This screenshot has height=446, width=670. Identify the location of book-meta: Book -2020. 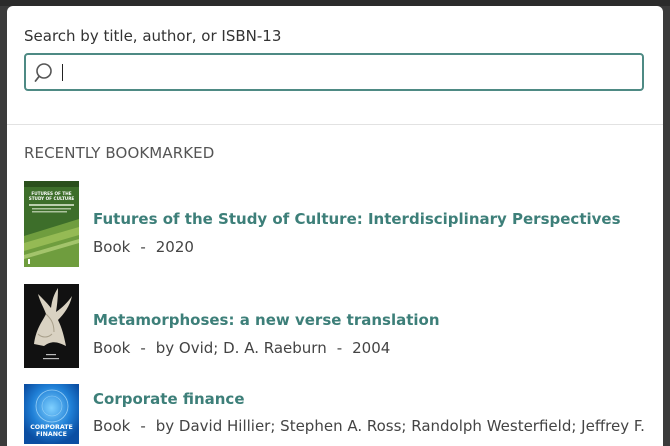
(143, 247).